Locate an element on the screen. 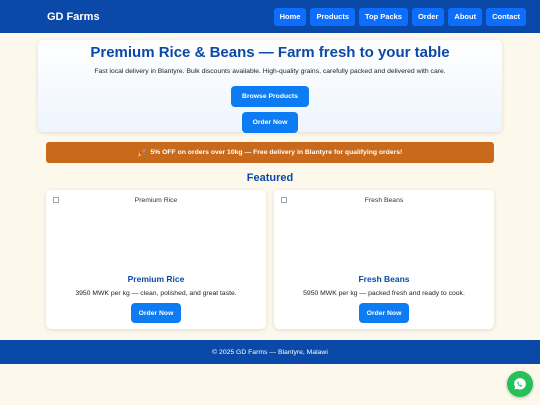 This screenshot has height=405, width=540. nav-order: Order is located at coordinates (428, 16).